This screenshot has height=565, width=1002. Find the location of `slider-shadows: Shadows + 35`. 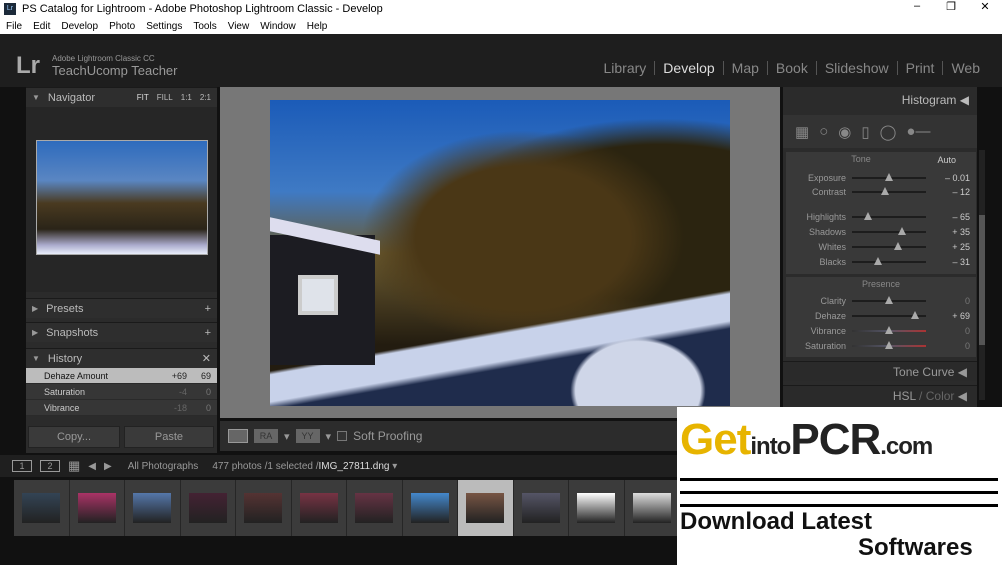

slider-shadows: Shadows + 35 is located at coordinates (881, 232).